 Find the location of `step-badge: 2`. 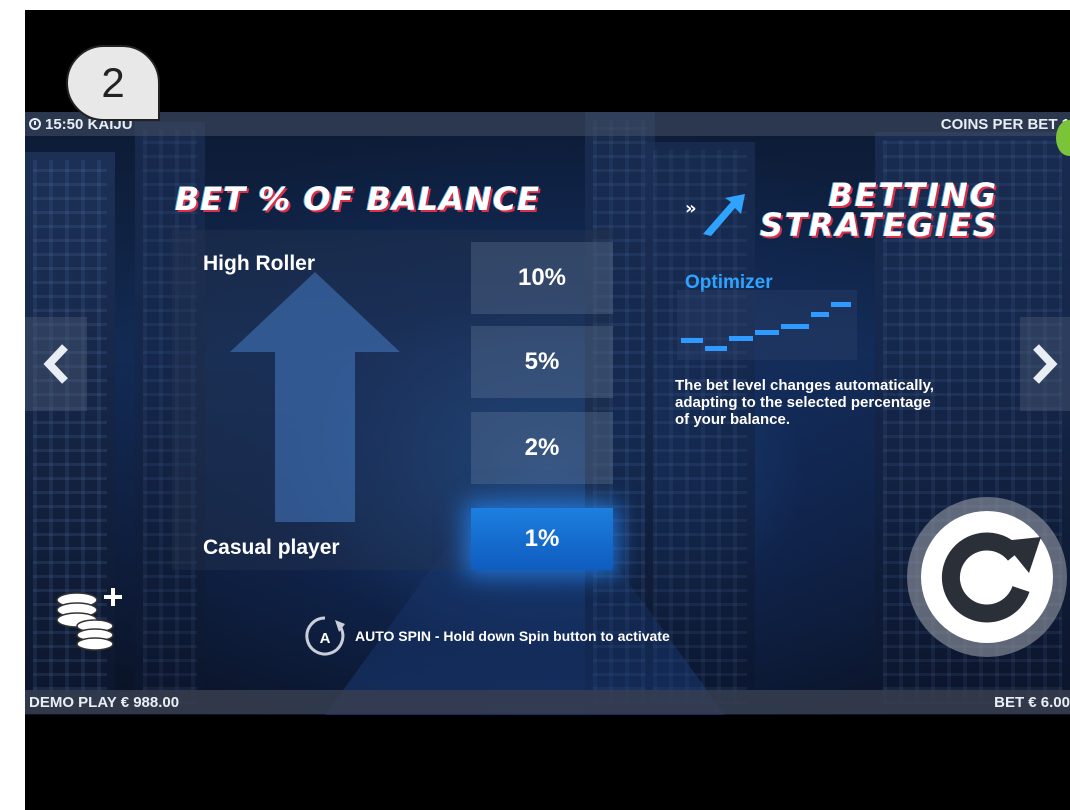

step-badge: 2 is located at coordinates (113, 83).